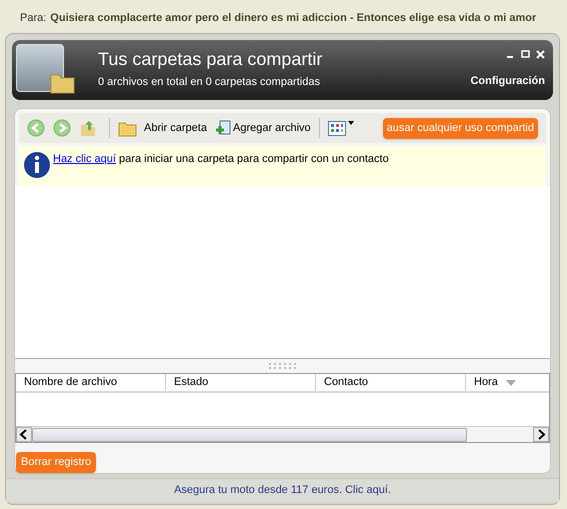 This screenshot has width=567, height=509. What do you see at coordinates (282, 490) in the screenshot?
I see `ad-link: Asegura tu moto desde 117 euros. Clic aquí.` at bounding box center [282, 490].